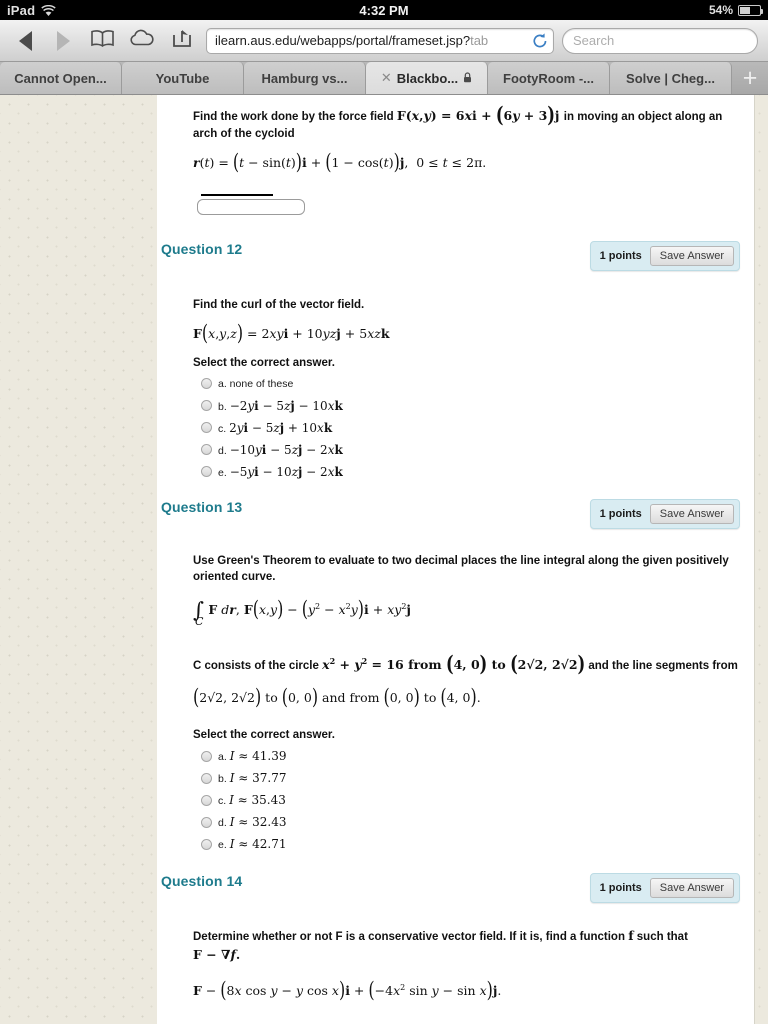  What do you see at coordinates (458, 384) in the screenshot?
I see `choice-row: a. none of these` at bounding box center [458, 384].